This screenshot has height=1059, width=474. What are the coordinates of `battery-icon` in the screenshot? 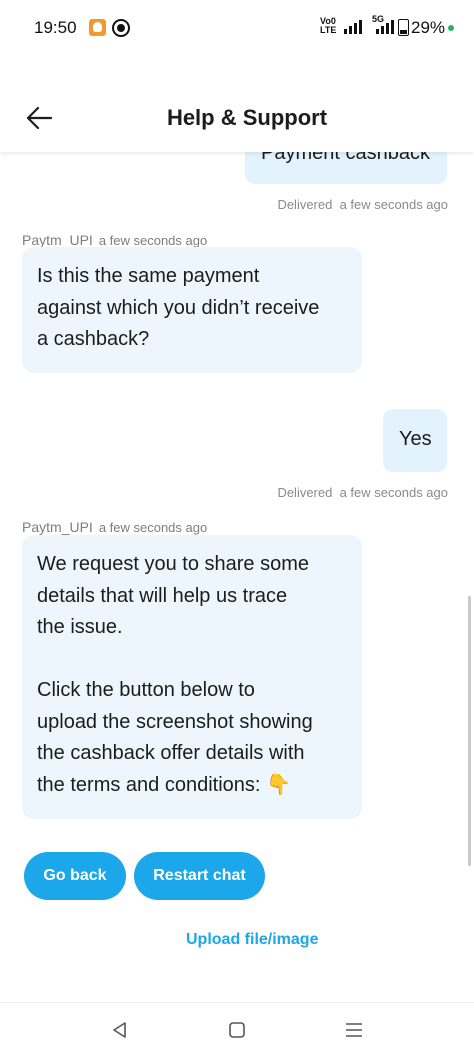 It's located at (403, 27).